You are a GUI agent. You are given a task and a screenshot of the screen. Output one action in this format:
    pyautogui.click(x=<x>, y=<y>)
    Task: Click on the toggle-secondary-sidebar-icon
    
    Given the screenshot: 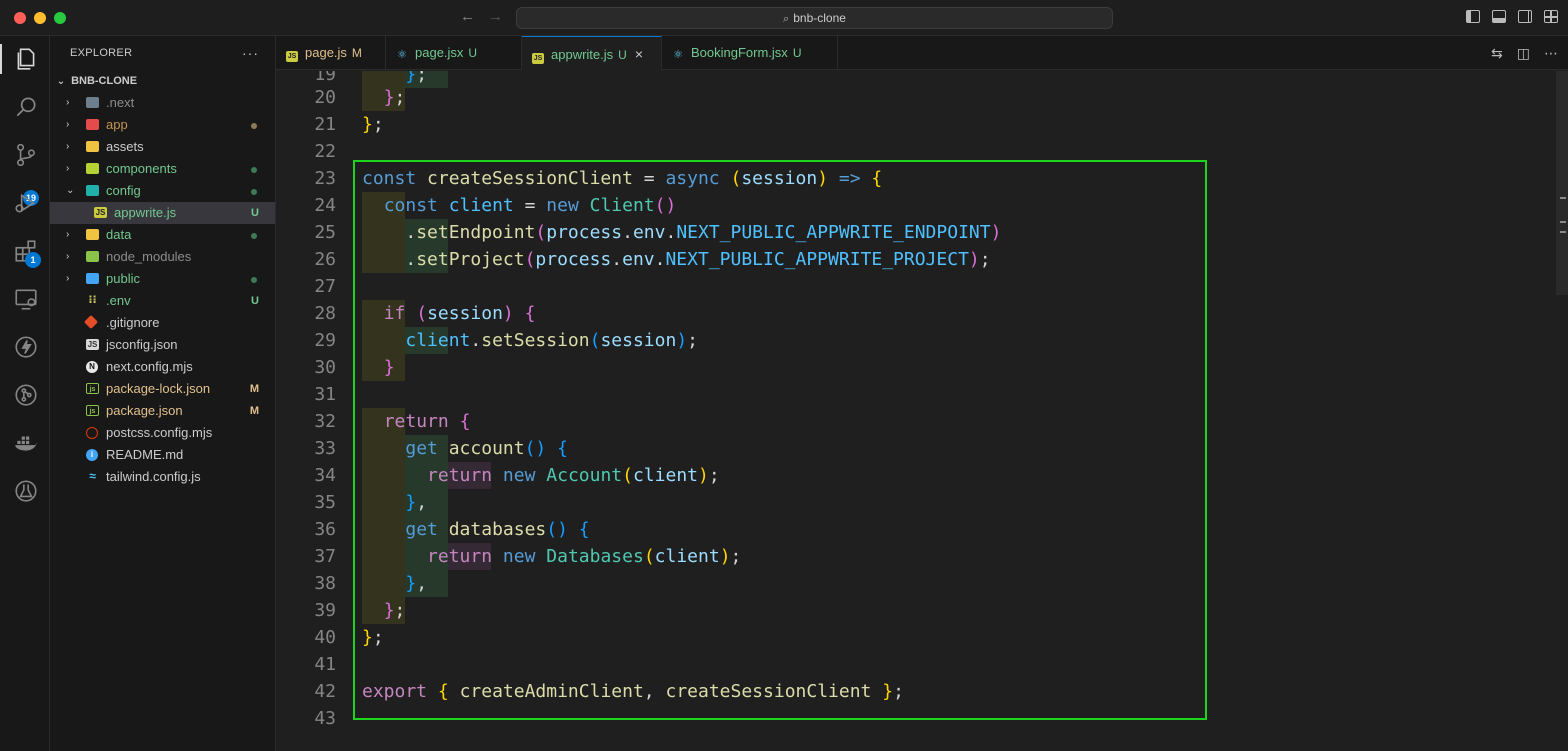 What is the action you would take?
    pyautogui.click(x=1525, y=16)
    